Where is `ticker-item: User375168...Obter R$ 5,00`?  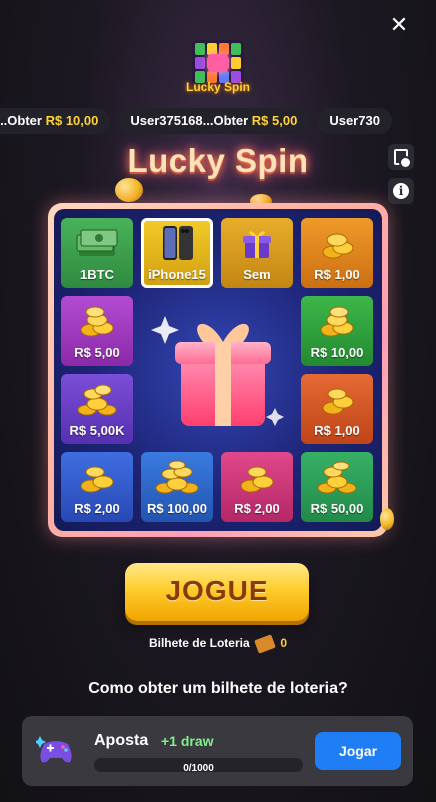 ticker-item: User375168...Obter R$ 5,00 is located at coordinates (214, 121).